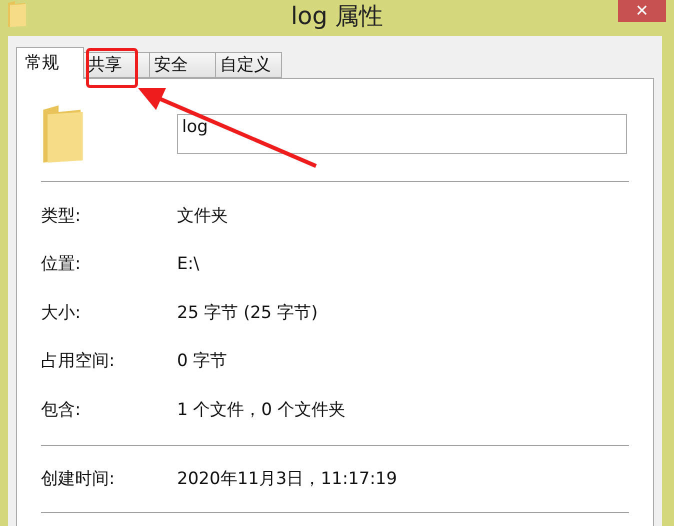 This screenshot has width=674, height=526. What do you see at coordinates (287, 479) in the screenshot?
I see `property-value: 2020年11月3日，11:17:19` at bounding box center [287, 479].